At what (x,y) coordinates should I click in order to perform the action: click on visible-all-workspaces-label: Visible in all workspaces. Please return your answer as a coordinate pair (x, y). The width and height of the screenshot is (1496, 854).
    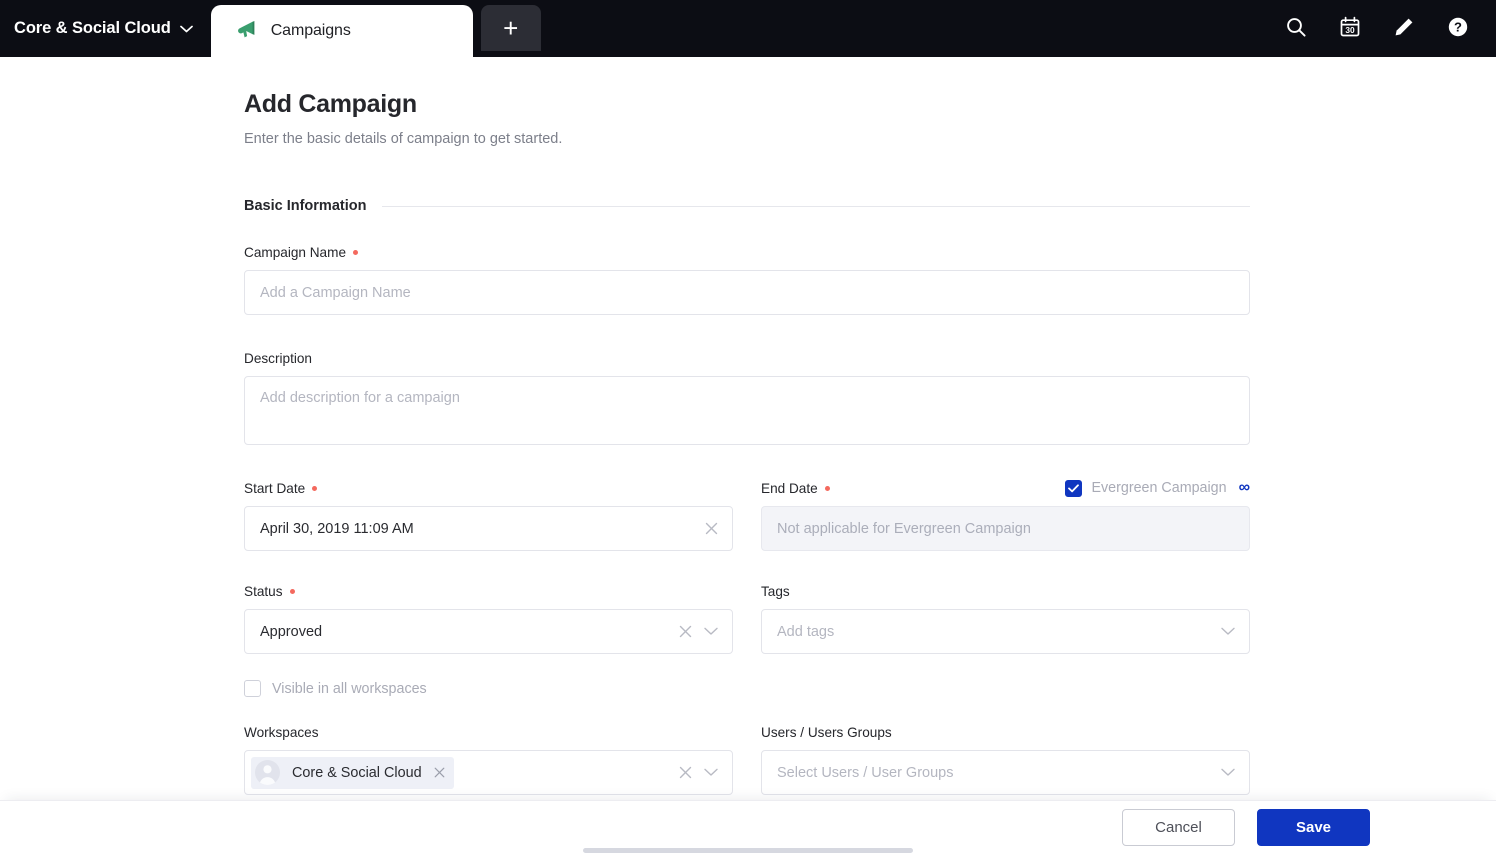
    Looking at the image, I should click on (349, 688).